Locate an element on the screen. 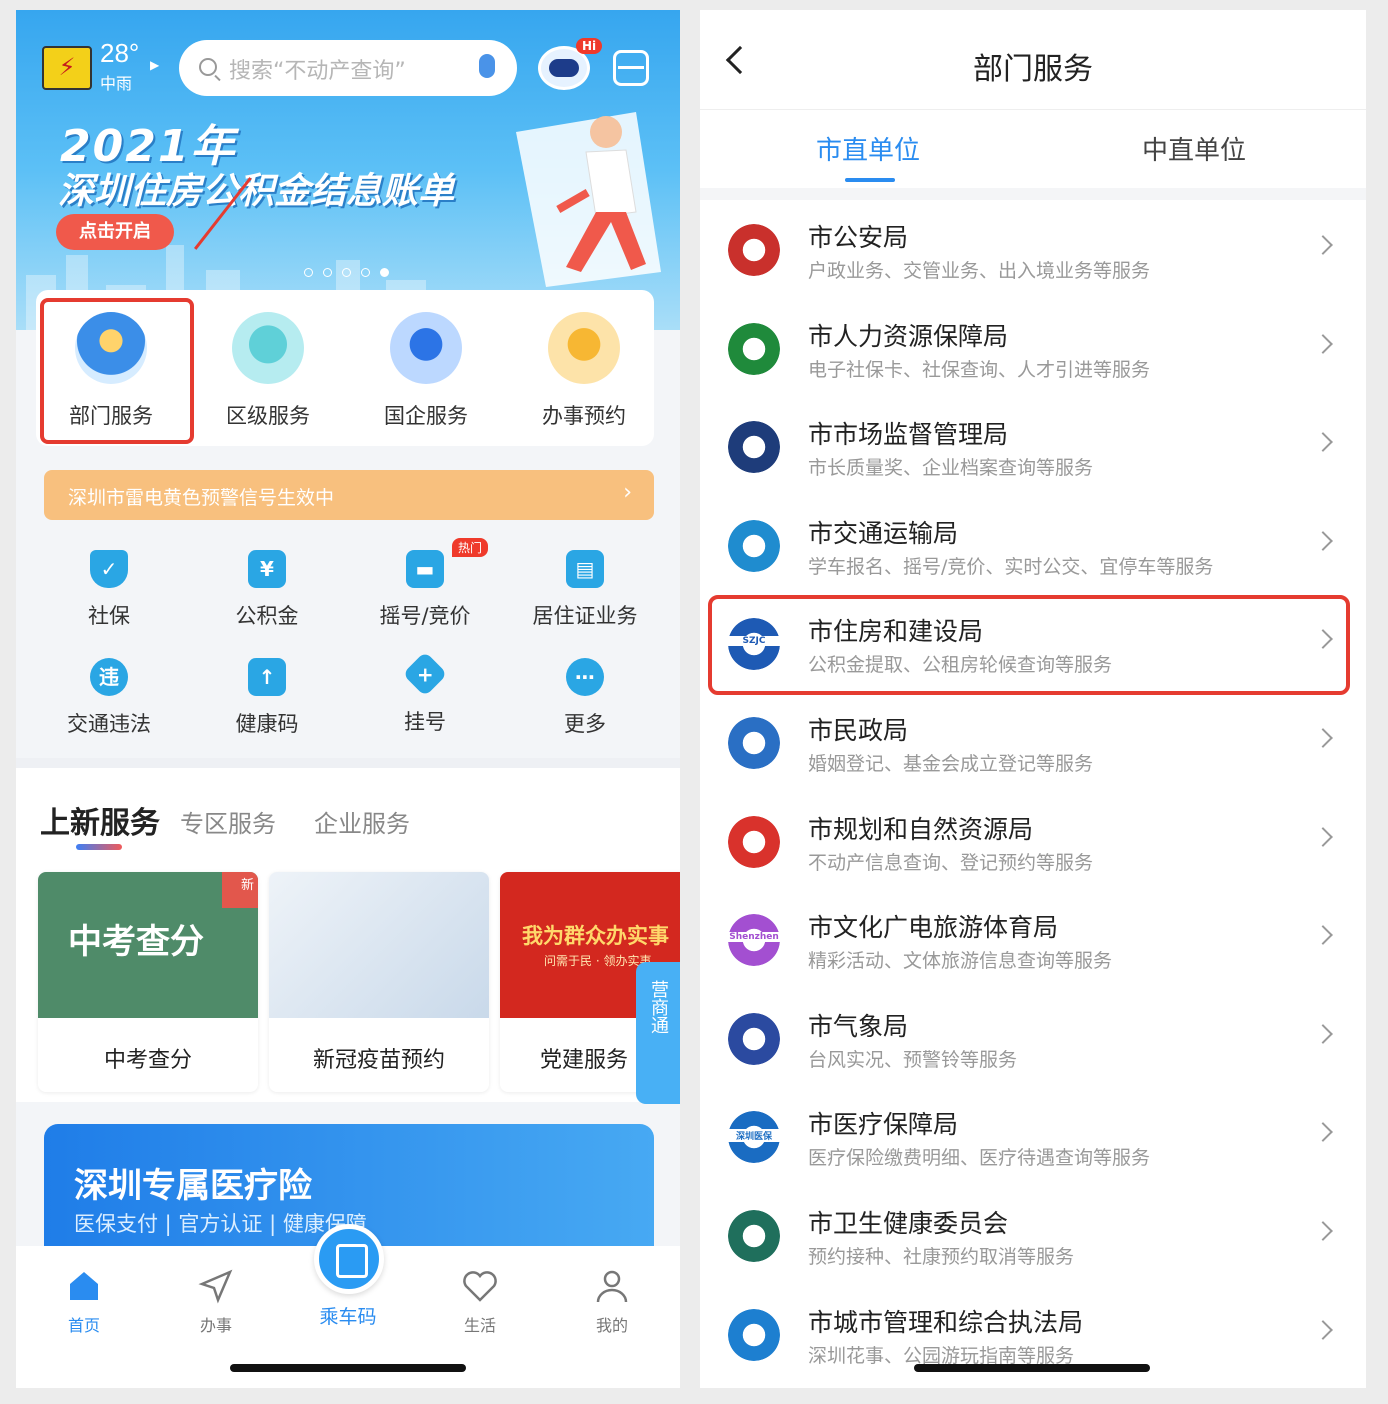 The width and height of the screenshot is (1388, 1404). chevron-right-icon: › is located at coordinates (627, 492).